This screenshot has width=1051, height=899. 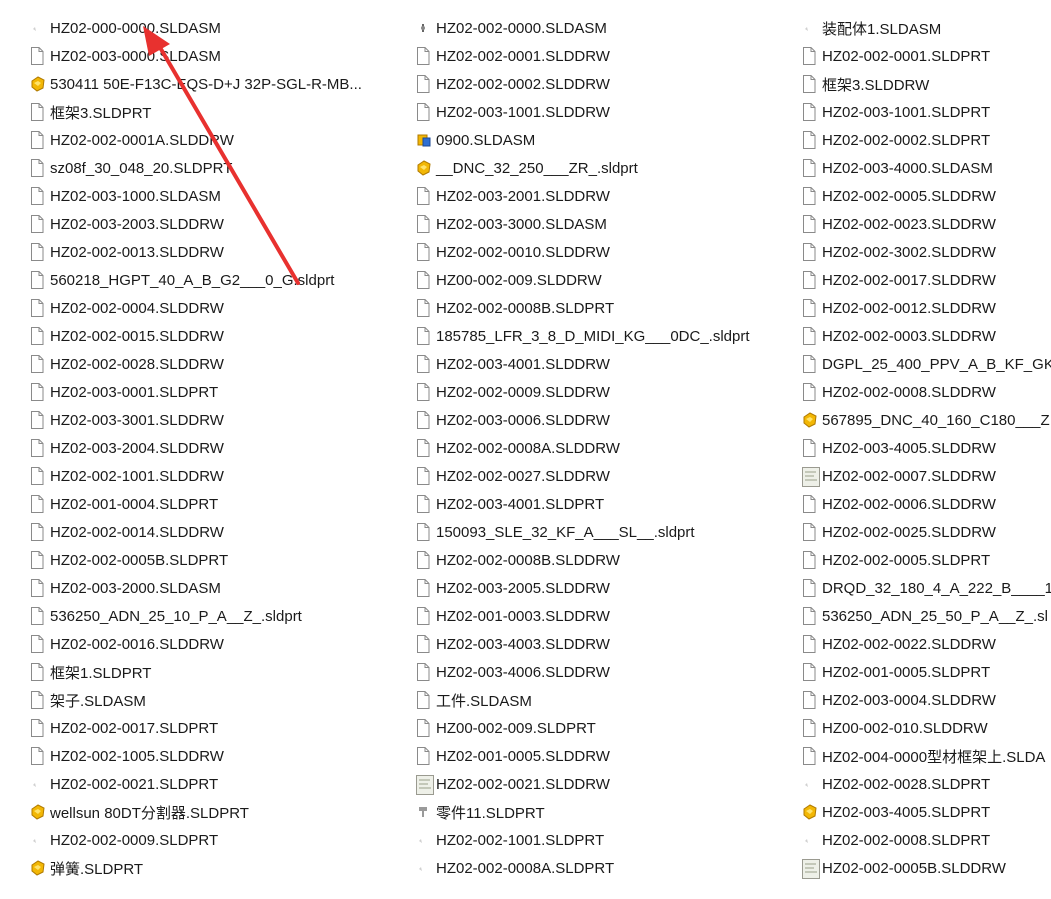 What do you see at coordinates (606, 196) in the screenshot?
I see `file-item: HZ02-003-2001.SLDDRW` at bounding box center [606, 196].